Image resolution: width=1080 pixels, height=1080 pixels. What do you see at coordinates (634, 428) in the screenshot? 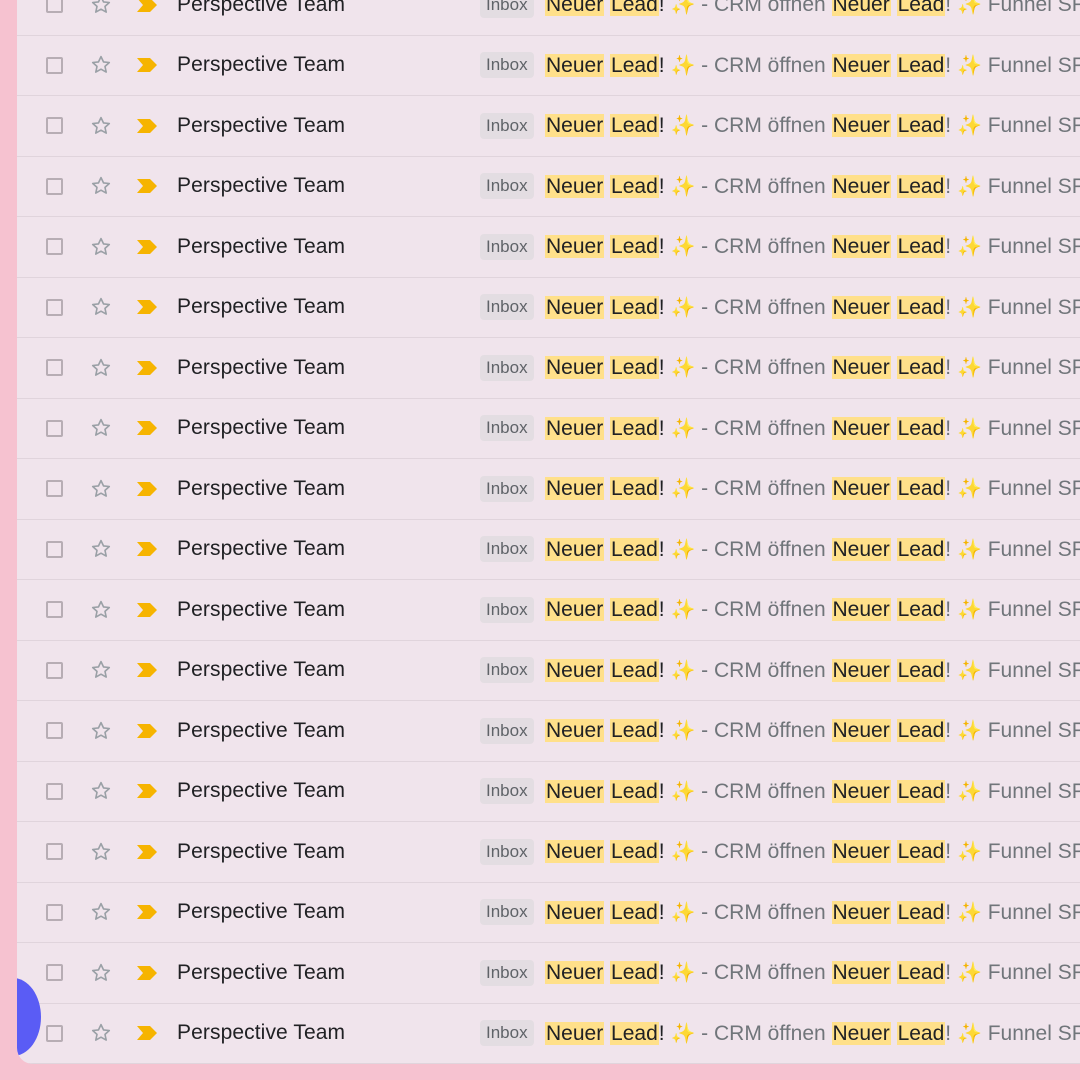
I see `highlight-term: Lead` at bounding box center [634, 428].